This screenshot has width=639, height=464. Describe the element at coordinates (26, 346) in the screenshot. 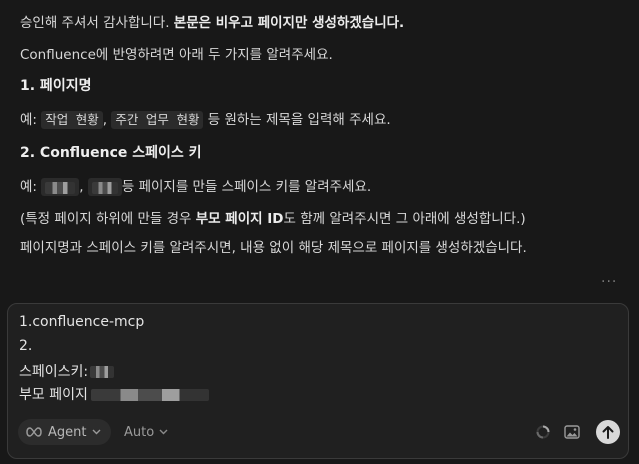

I see `composer-line-2: 2.` at that location.